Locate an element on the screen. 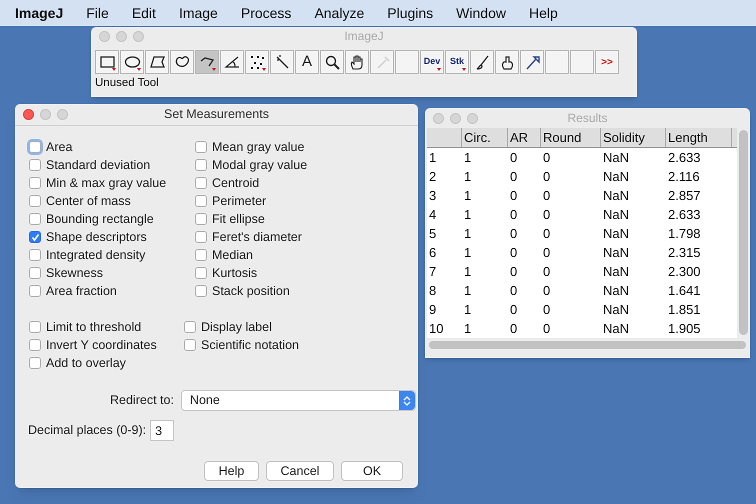 The width and height of the screenshot is (756, 504). dialog-button: Cancel is located at coordinates (300, 471).